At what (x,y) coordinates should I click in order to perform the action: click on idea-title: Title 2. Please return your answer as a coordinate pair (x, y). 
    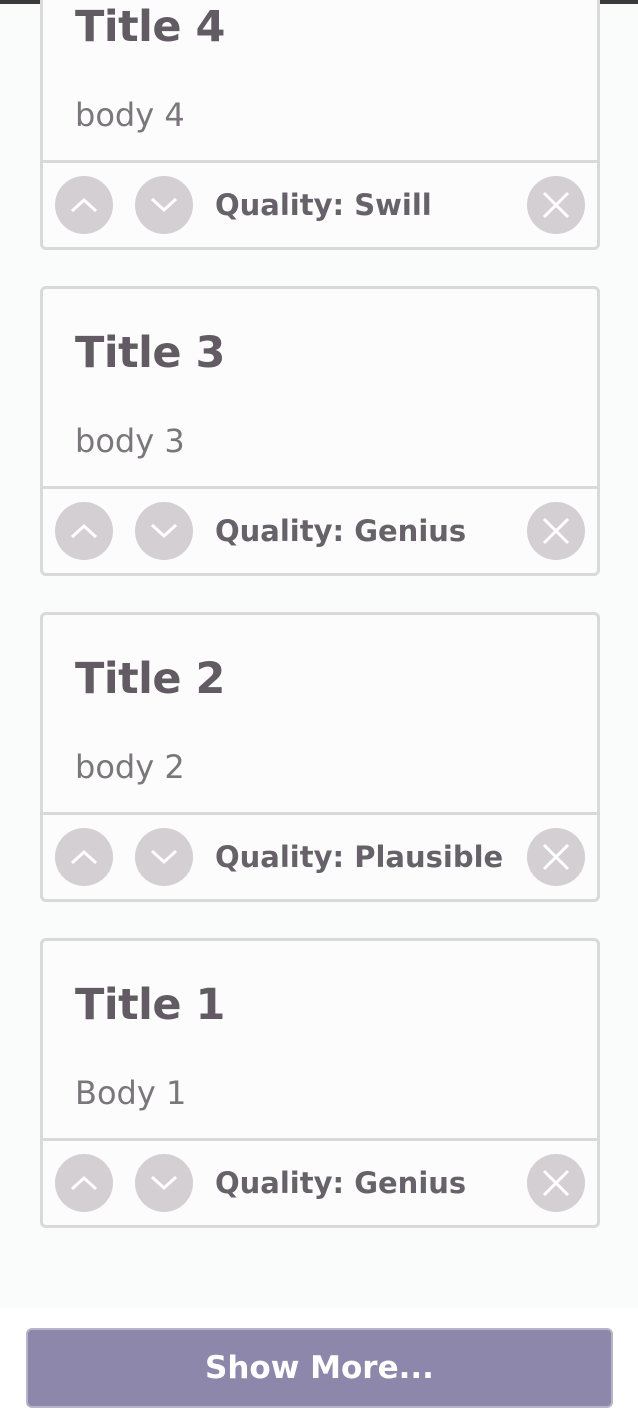
    Looking at the image, I should click on (150, 679).